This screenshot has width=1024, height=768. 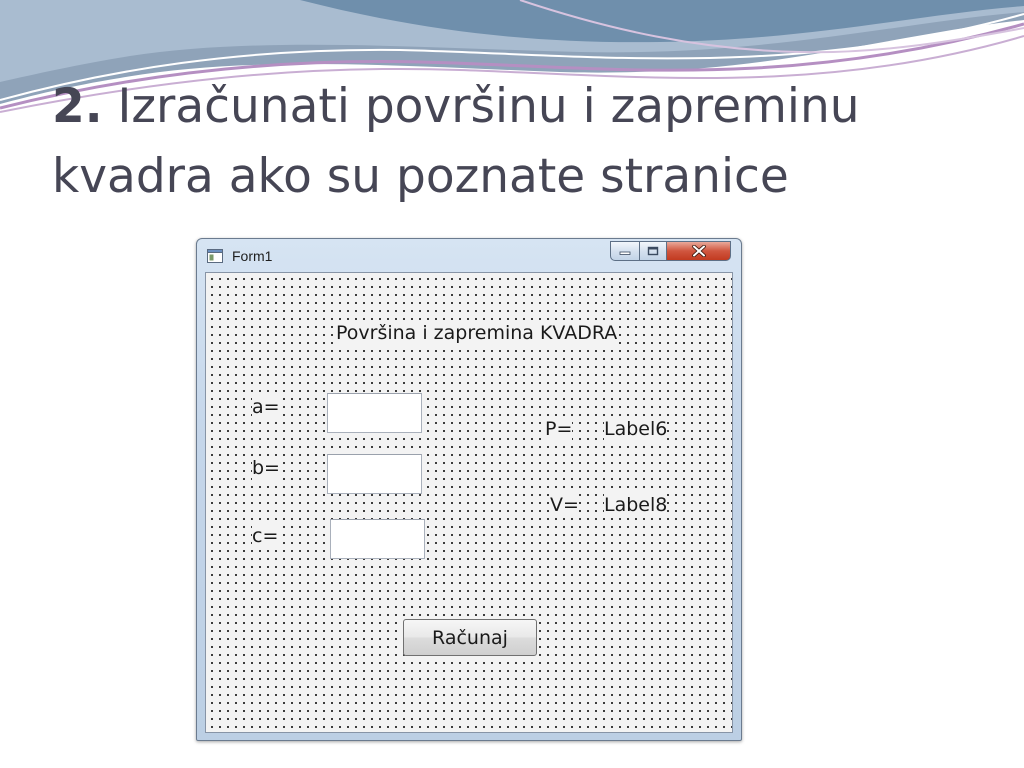 I want to click on minimize-button, so click(x=625, y=251).